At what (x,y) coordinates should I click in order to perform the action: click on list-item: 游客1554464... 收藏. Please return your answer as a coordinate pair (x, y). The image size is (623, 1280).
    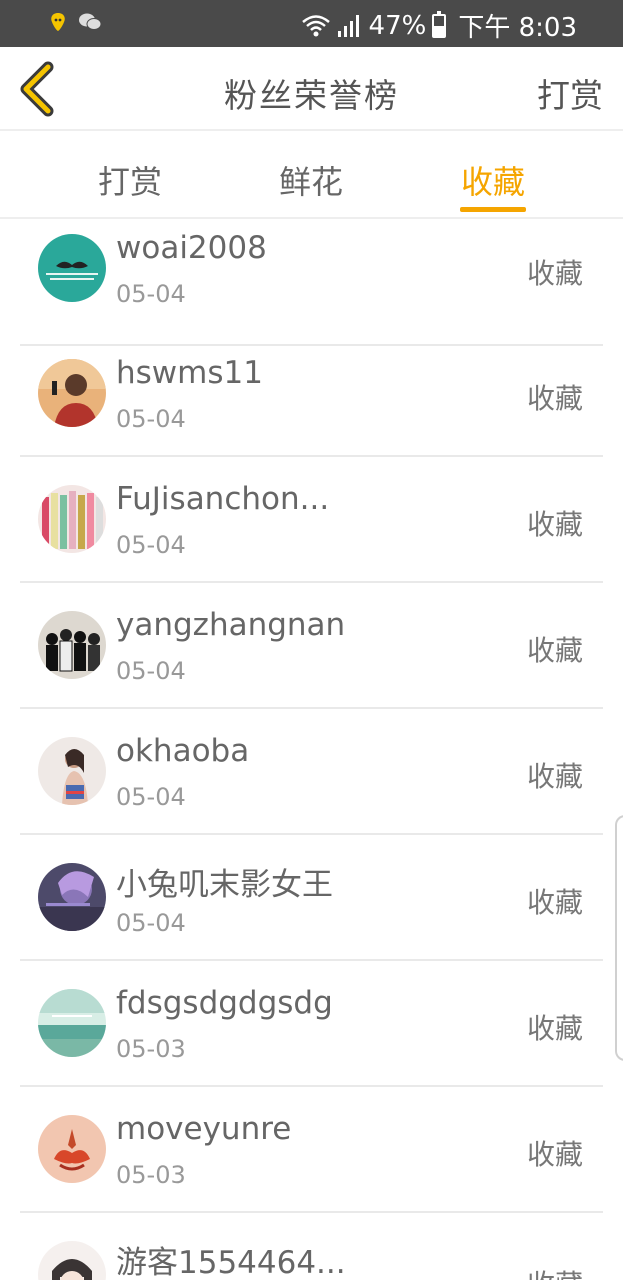
    Looking at the image, I should click on (311, 1246).